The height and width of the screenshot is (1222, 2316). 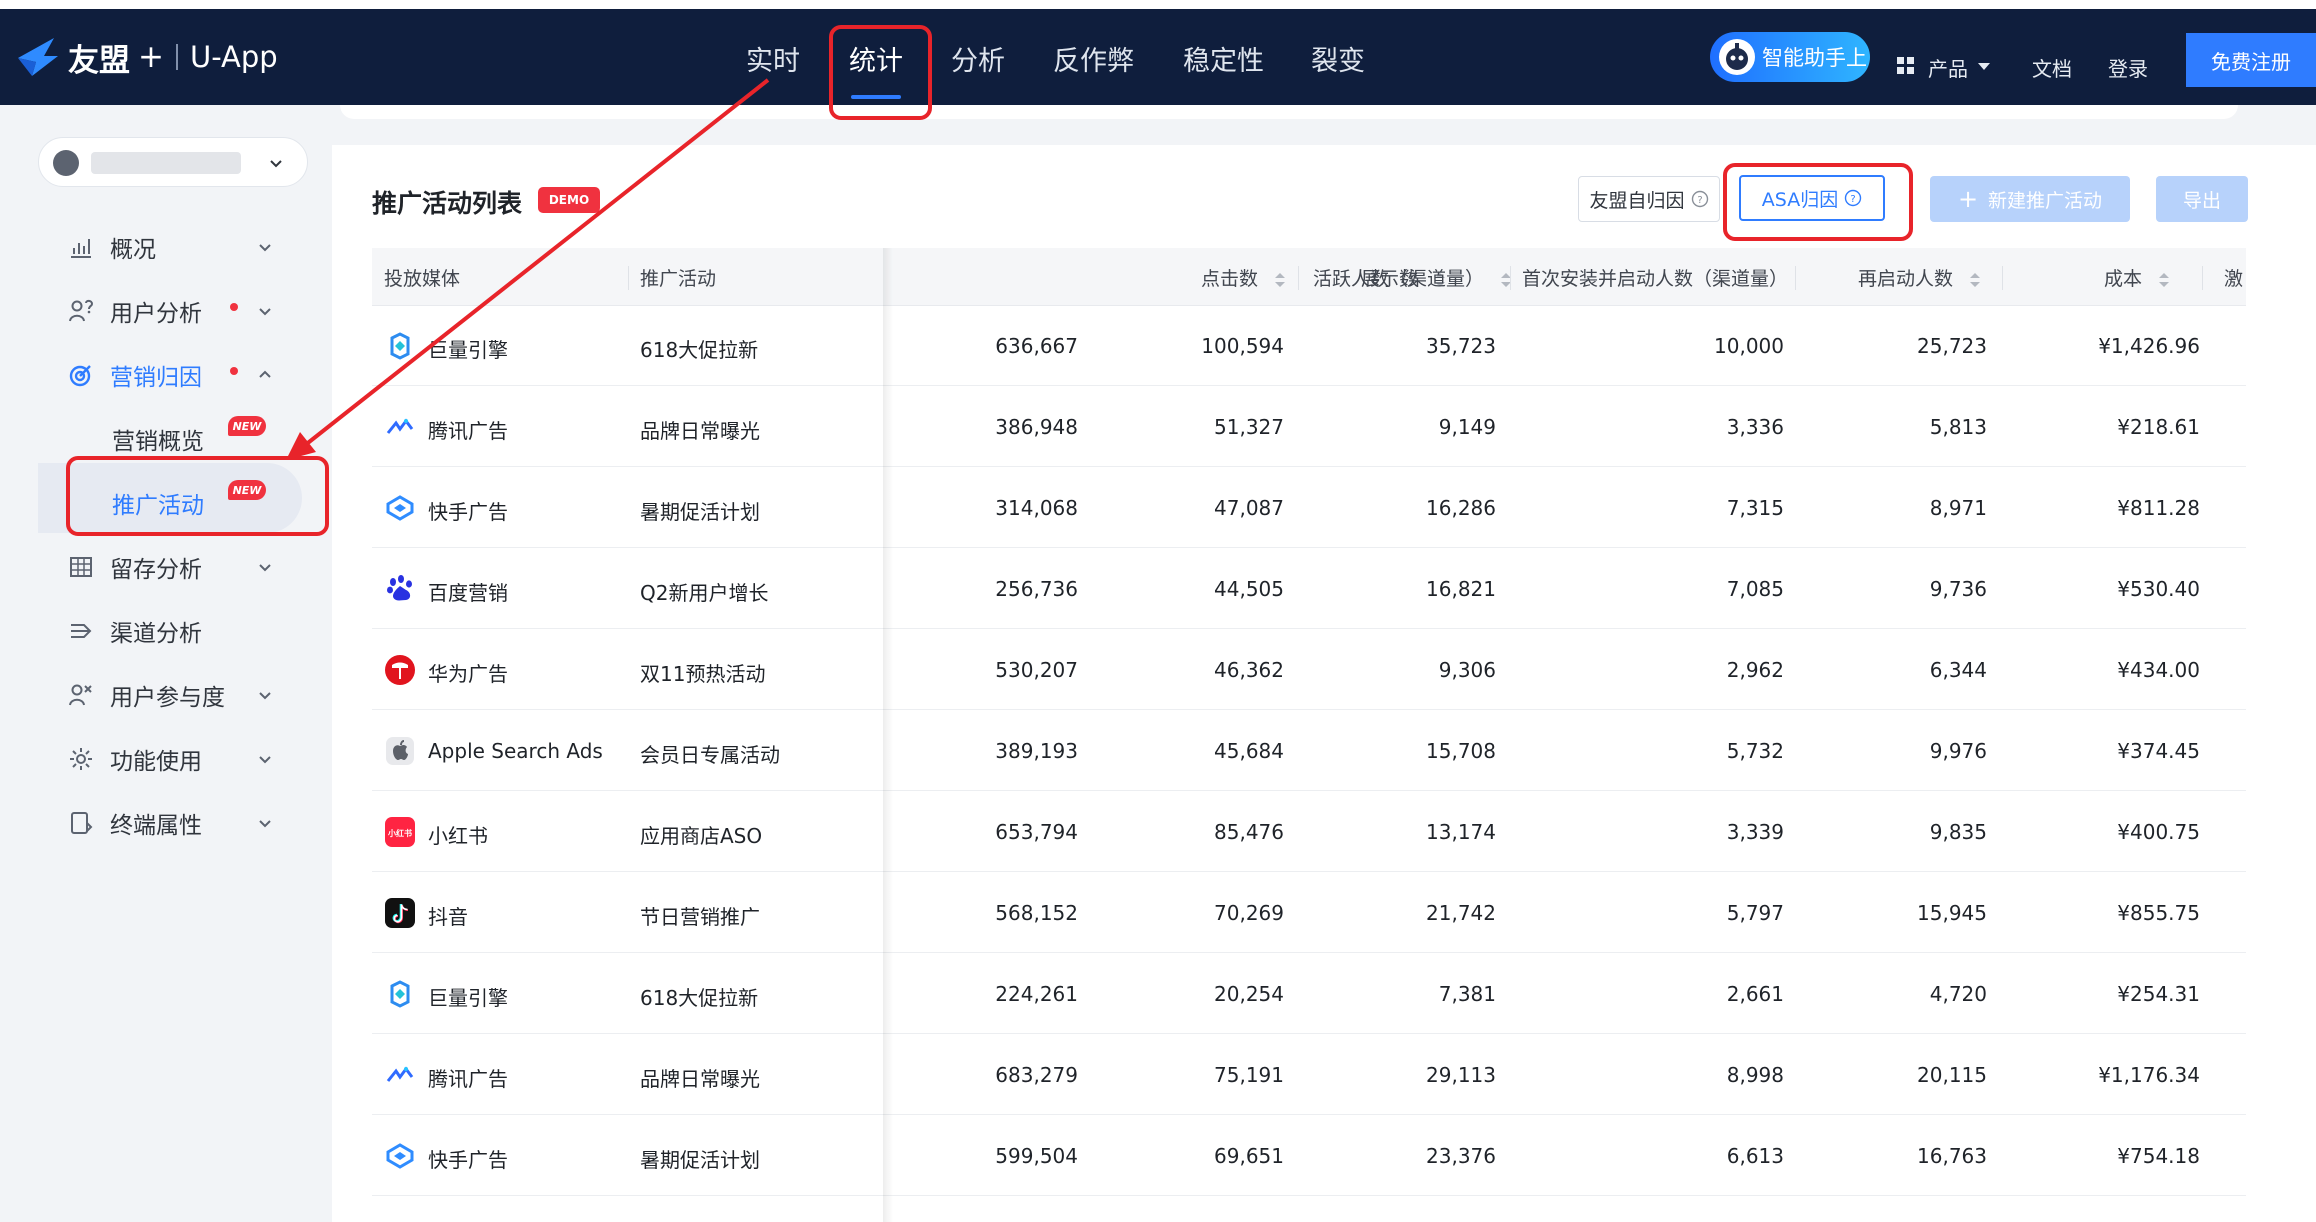 I want to click on annotation-arrow, so click(x=528, y=269).